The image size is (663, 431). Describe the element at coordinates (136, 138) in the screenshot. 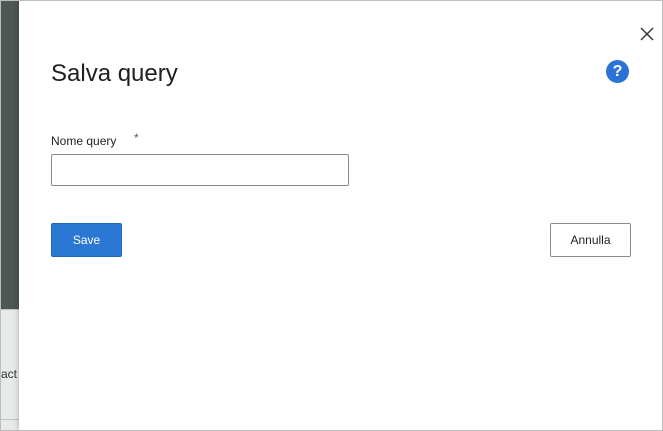

I see `required-indicator: *` at that location.